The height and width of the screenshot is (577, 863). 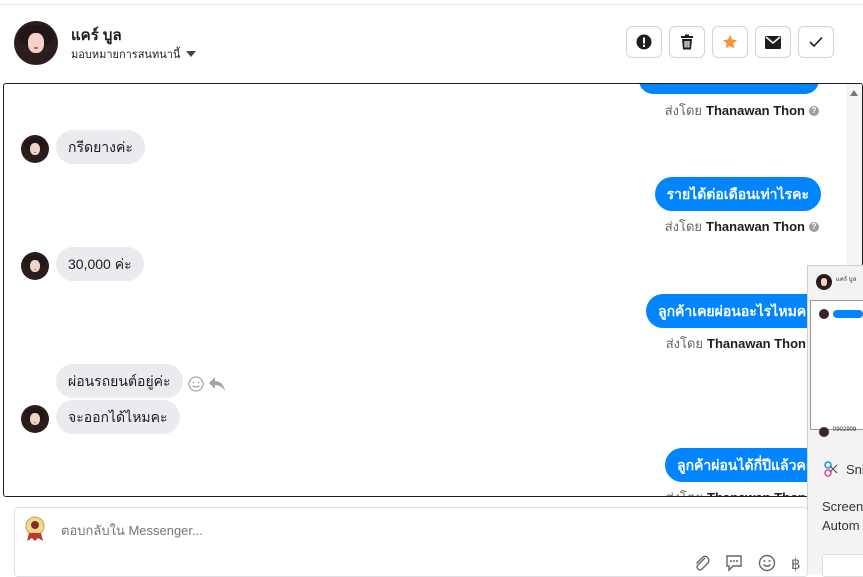 I want to click on done-button, so click(x=816, y=42).